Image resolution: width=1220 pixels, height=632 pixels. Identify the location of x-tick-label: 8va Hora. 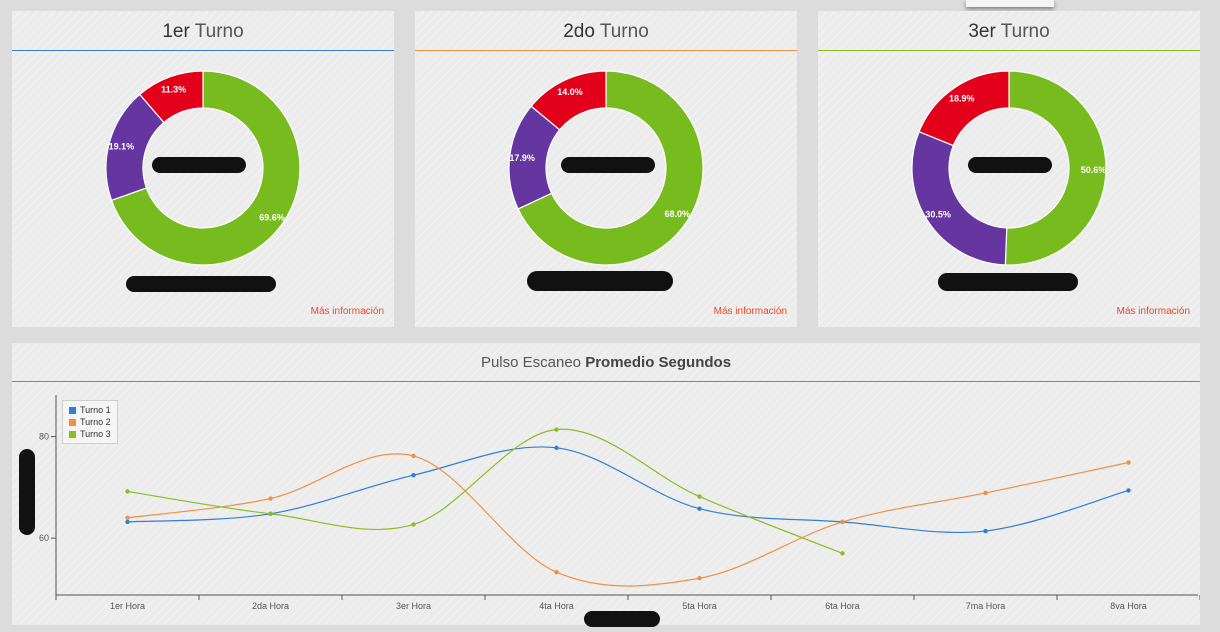
(1128, 606).